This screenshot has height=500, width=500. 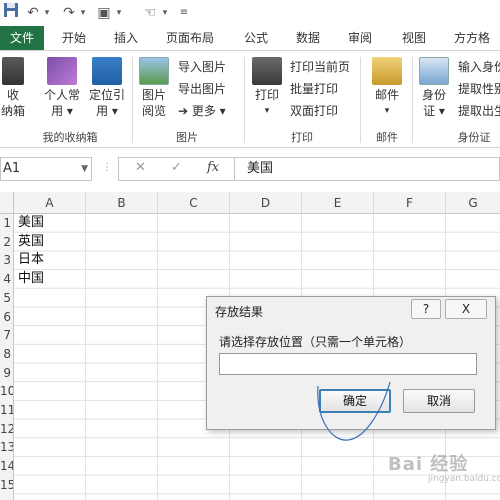 I want to click on annotation-curve, so click(x=354, y=411).